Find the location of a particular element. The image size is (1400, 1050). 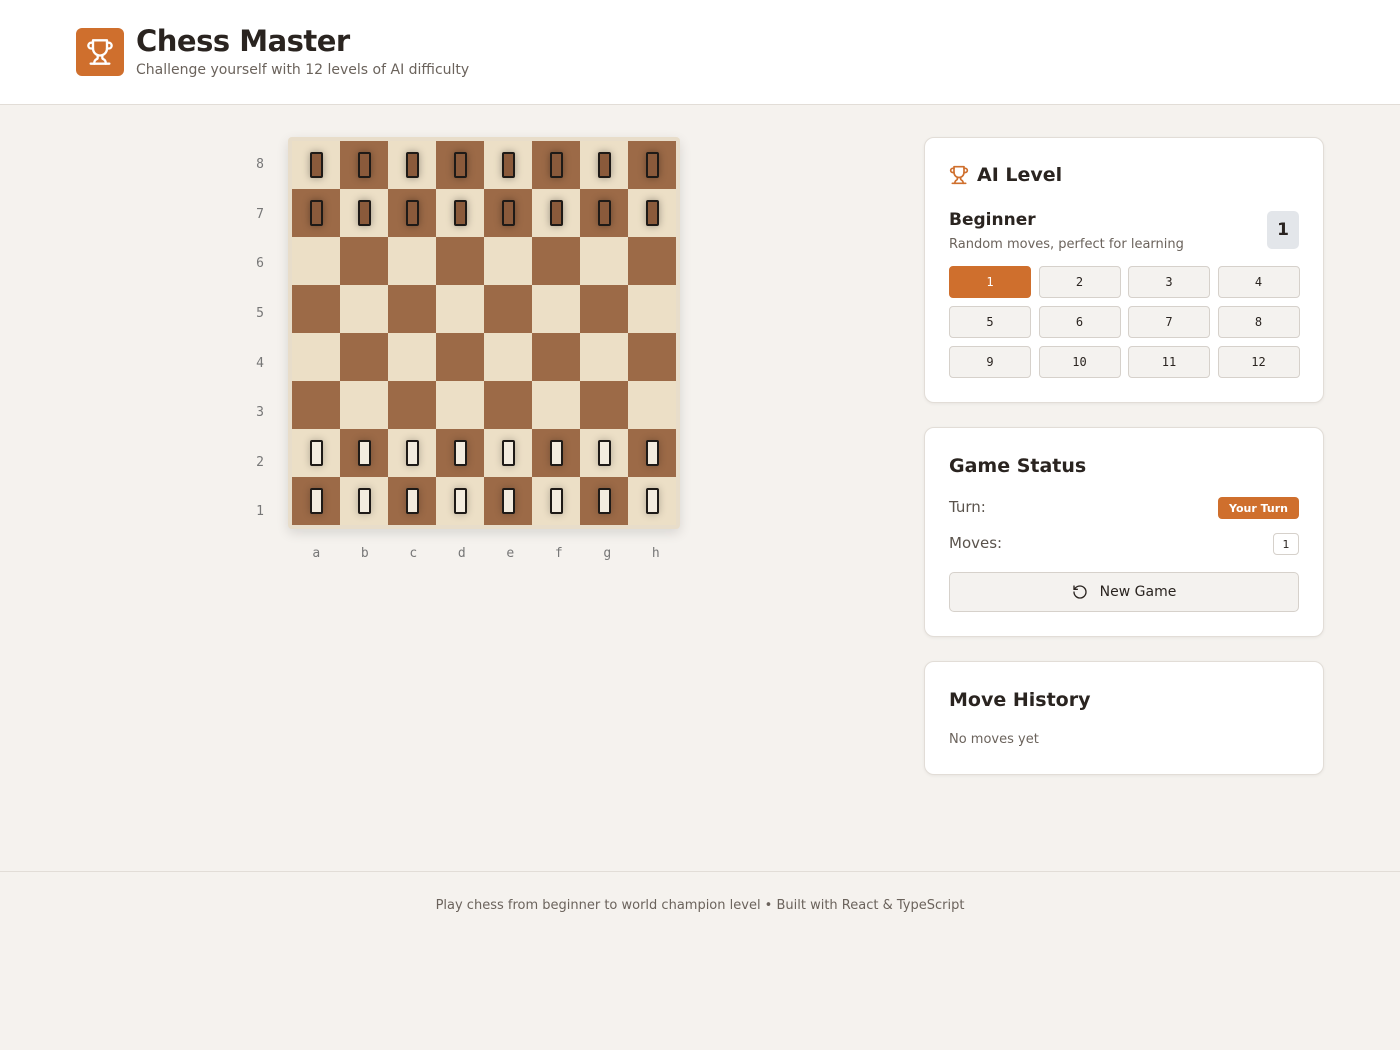

square-d4 is located at coordinates (460, 357).